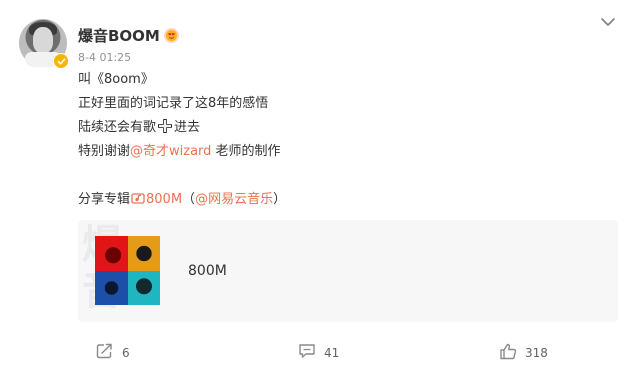  Describe the element at coordinates (234, 199) in the screenshot. I see `mention-link-netease: @网易云音乐` at that location.